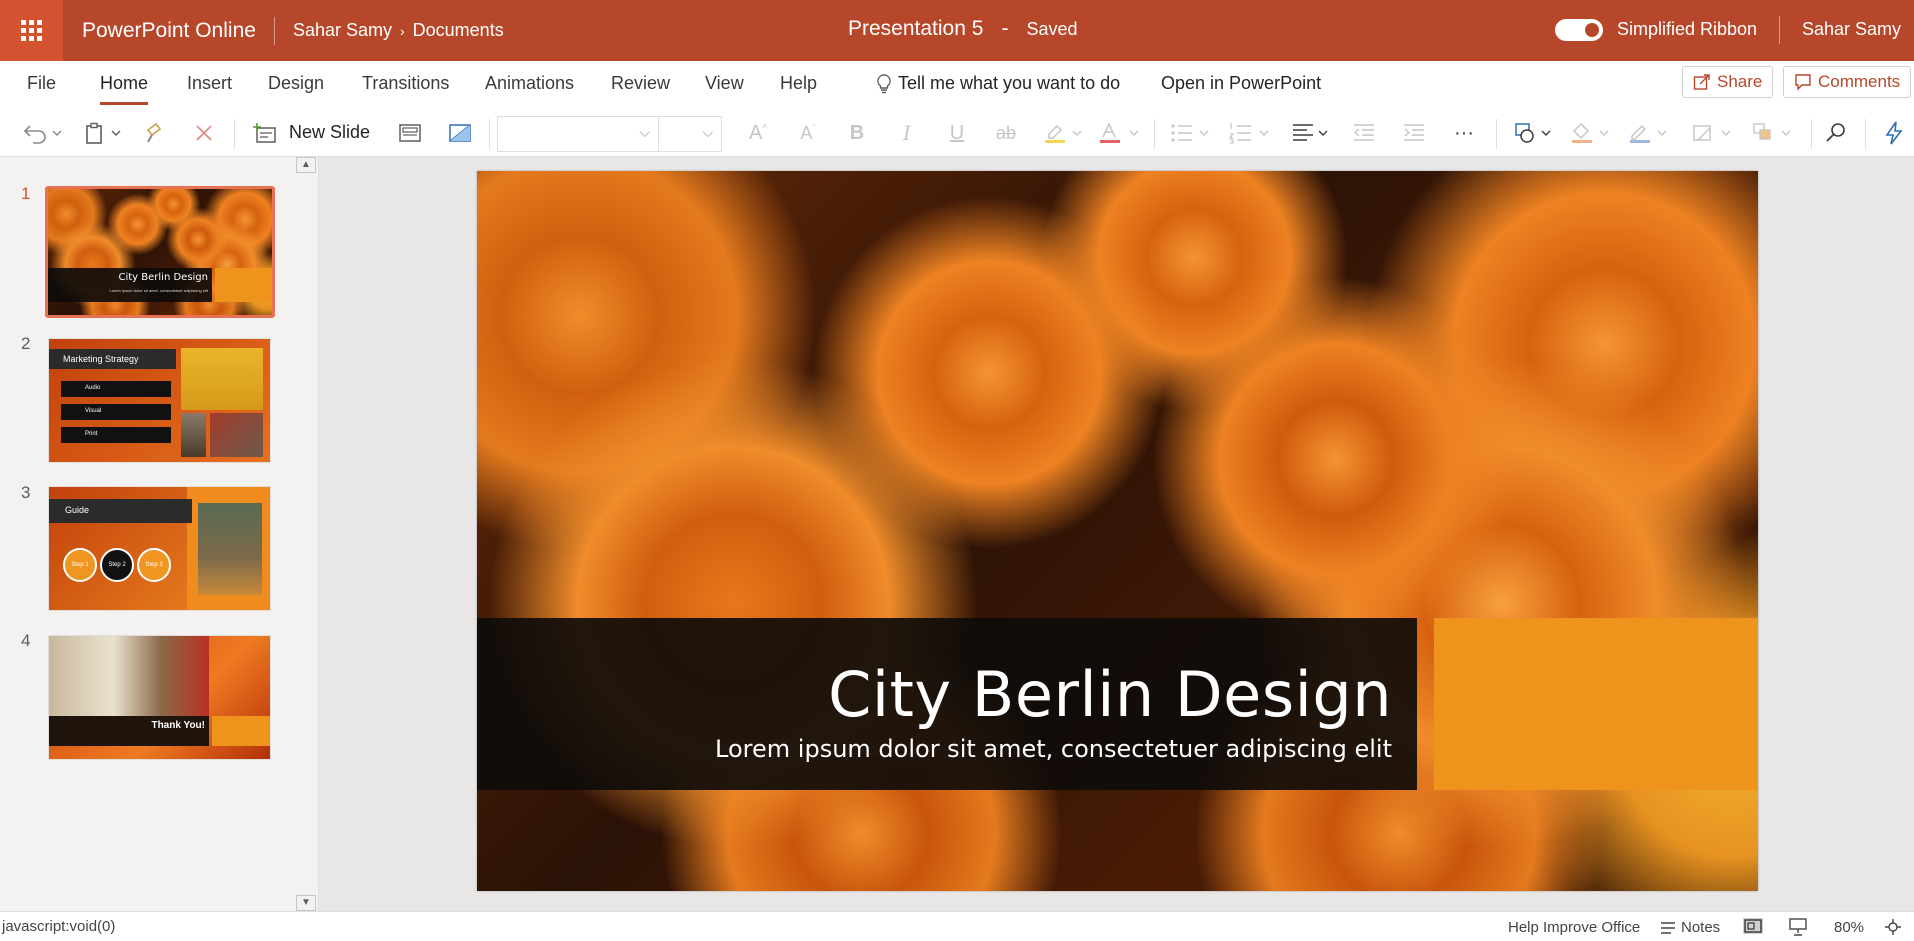 Image resolution: width=1914 pixels, height=941 pixels. I want to click on font-name-select: ⌵, so click(578, 134).